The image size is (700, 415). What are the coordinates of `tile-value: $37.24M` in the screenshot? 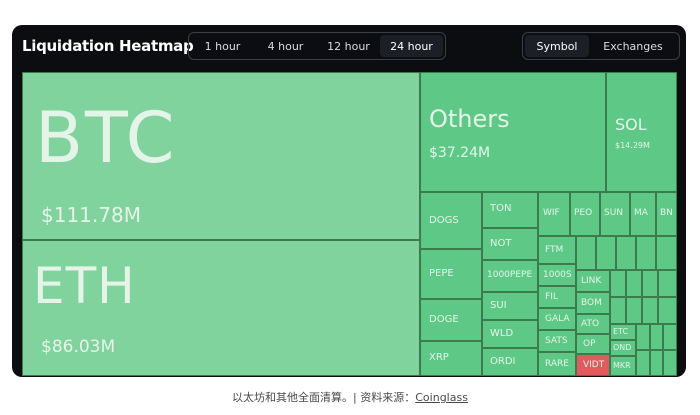 It's located at (460, 153).